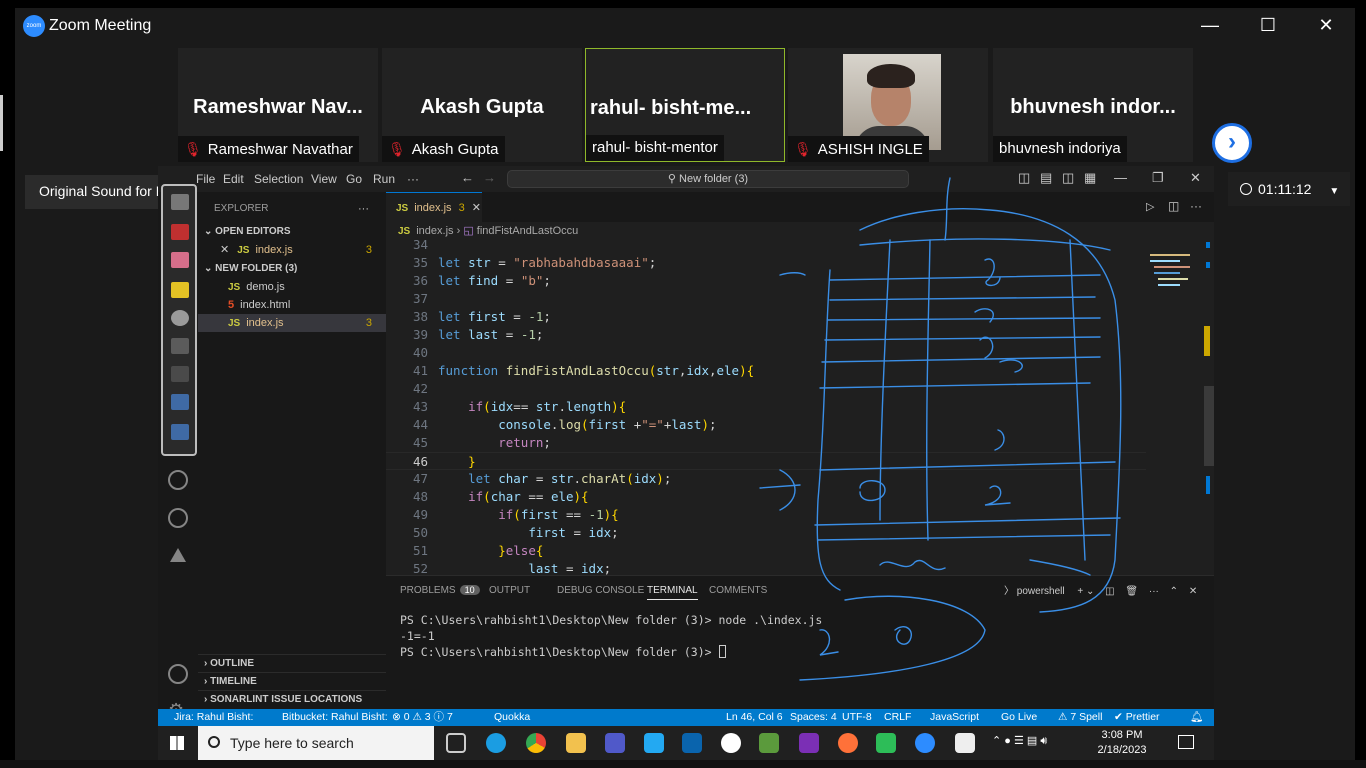  What do you see at coordinates (1196, 206) in the screenshot?
I see `editor-more-icon: ···` at bounding box center [1196, 206].